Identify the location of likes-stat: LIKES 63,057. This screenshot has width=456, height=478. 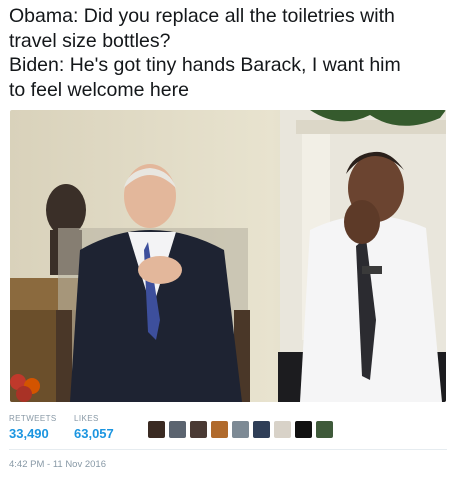
(94, 427).